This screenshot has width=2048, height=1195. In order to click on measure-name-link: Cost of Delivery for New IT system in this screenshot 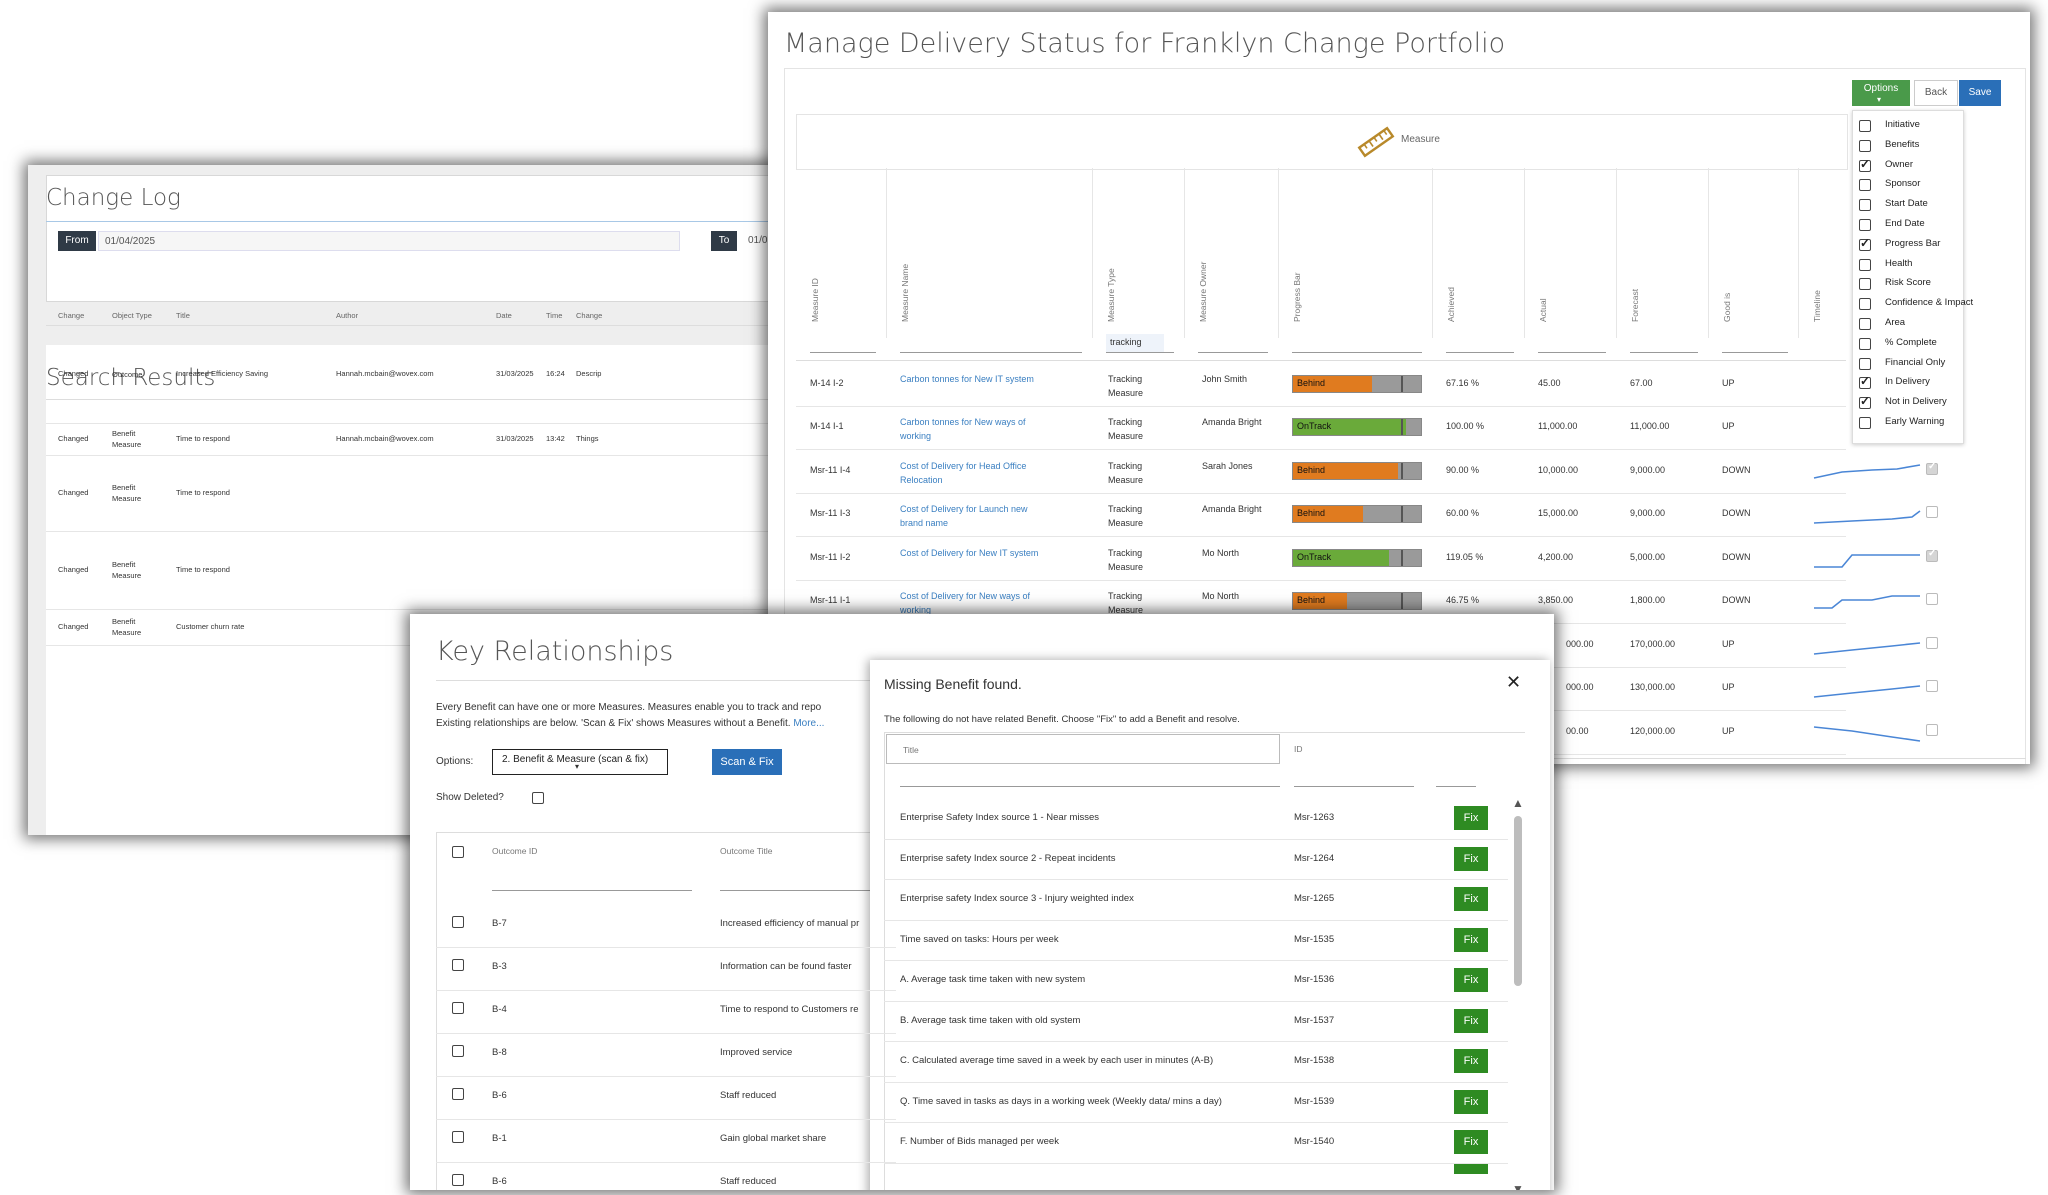, I will do `click(975, 553)`.